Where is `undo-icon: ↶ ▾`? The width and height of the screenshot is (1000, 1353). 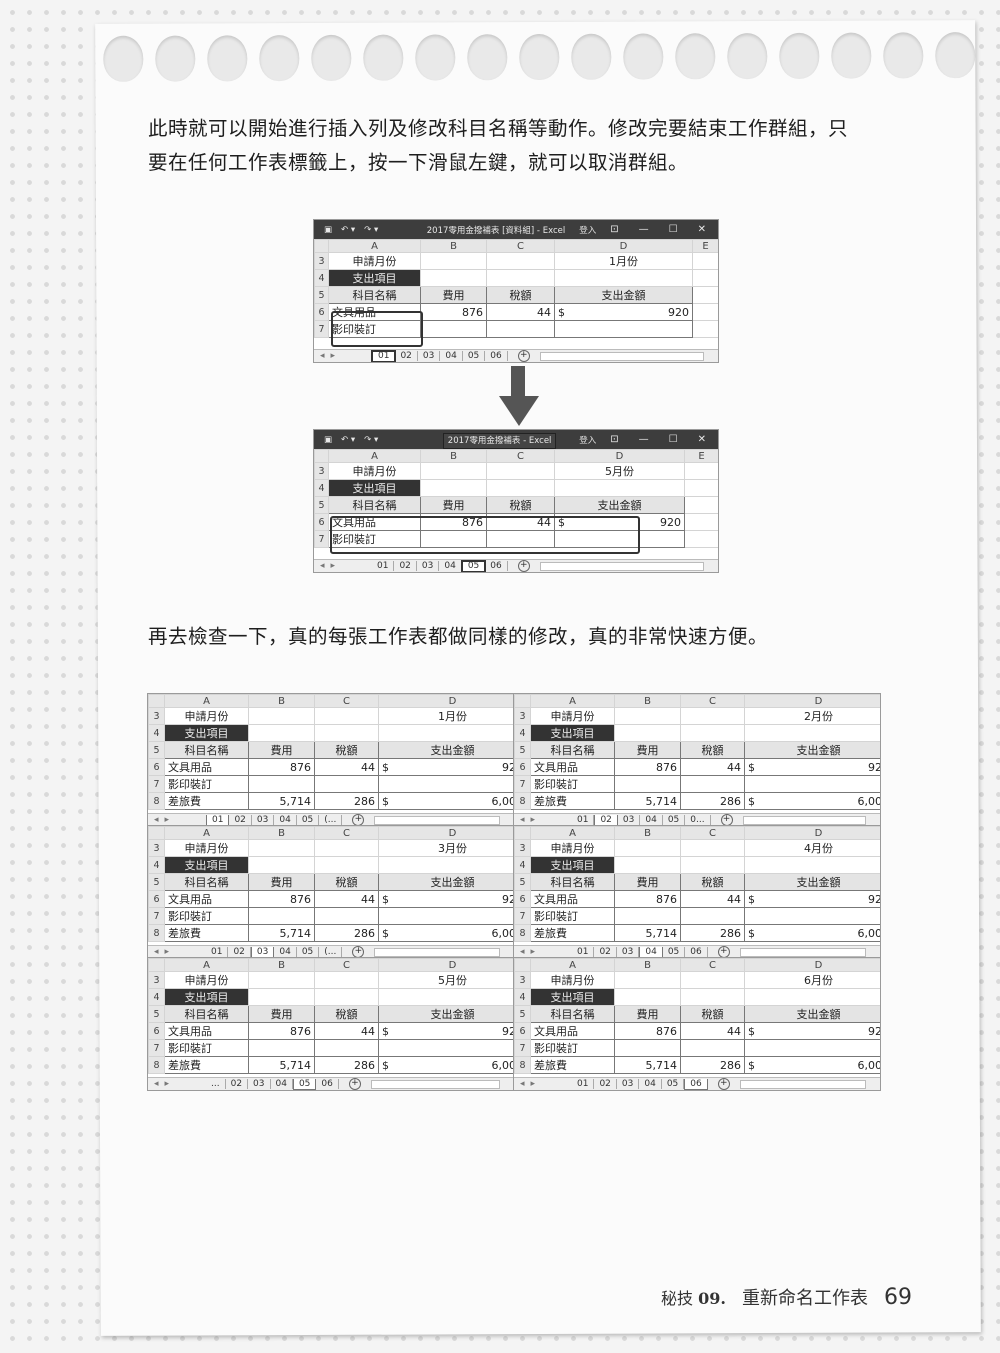
undo-icon: ↶ ▾ is located at coordinates (348, 440).